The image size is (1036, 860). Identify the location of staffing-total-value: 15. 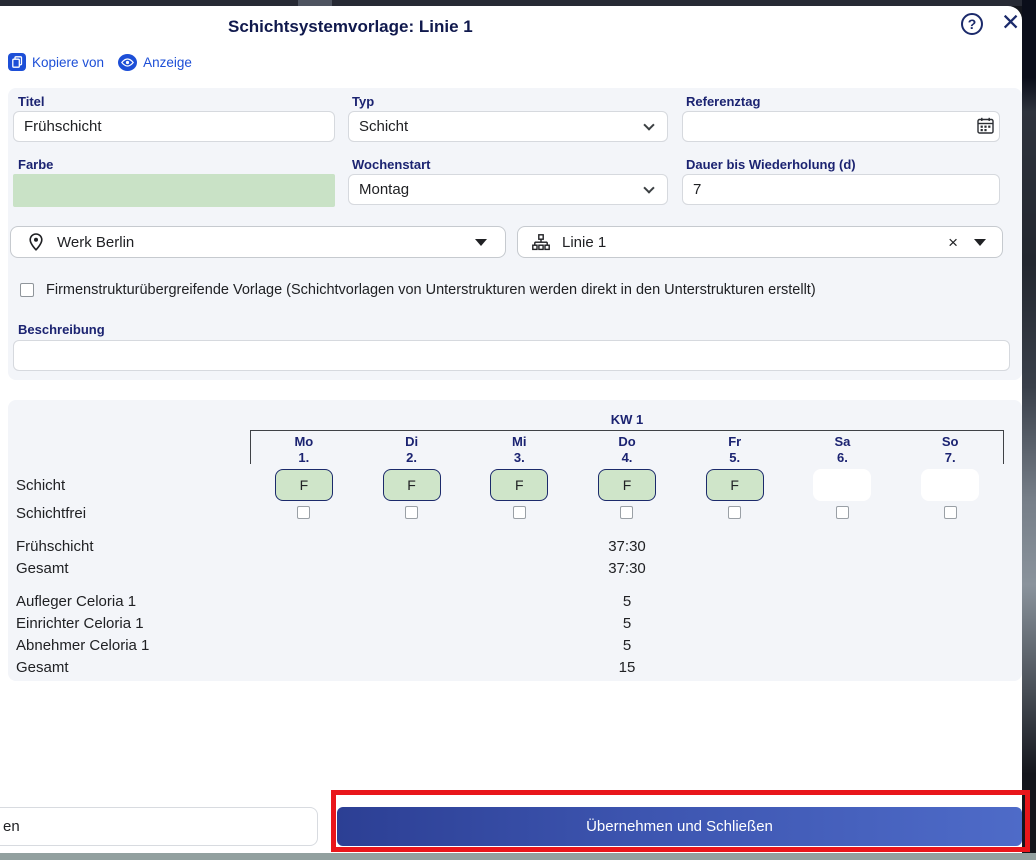
(627, 667).